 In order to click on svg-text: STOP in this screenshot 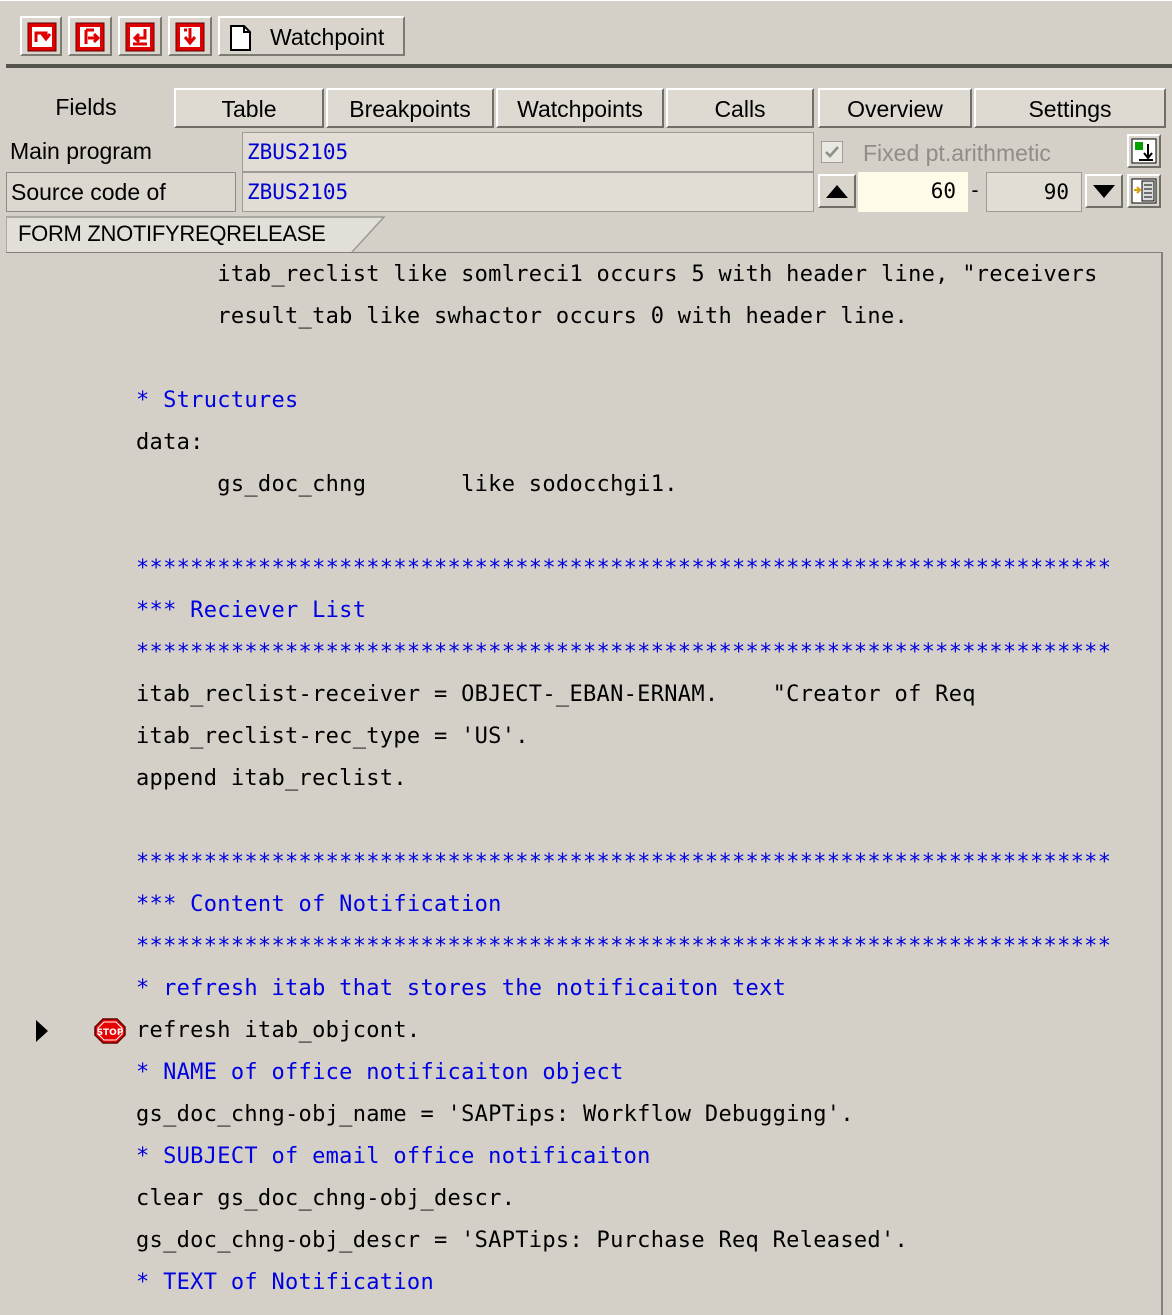, I will do `click(110, 1033)`.